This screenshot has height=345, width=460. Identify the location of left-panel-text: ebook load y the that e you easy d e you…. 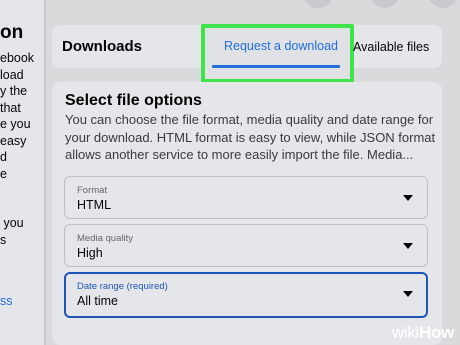
(17, 149).